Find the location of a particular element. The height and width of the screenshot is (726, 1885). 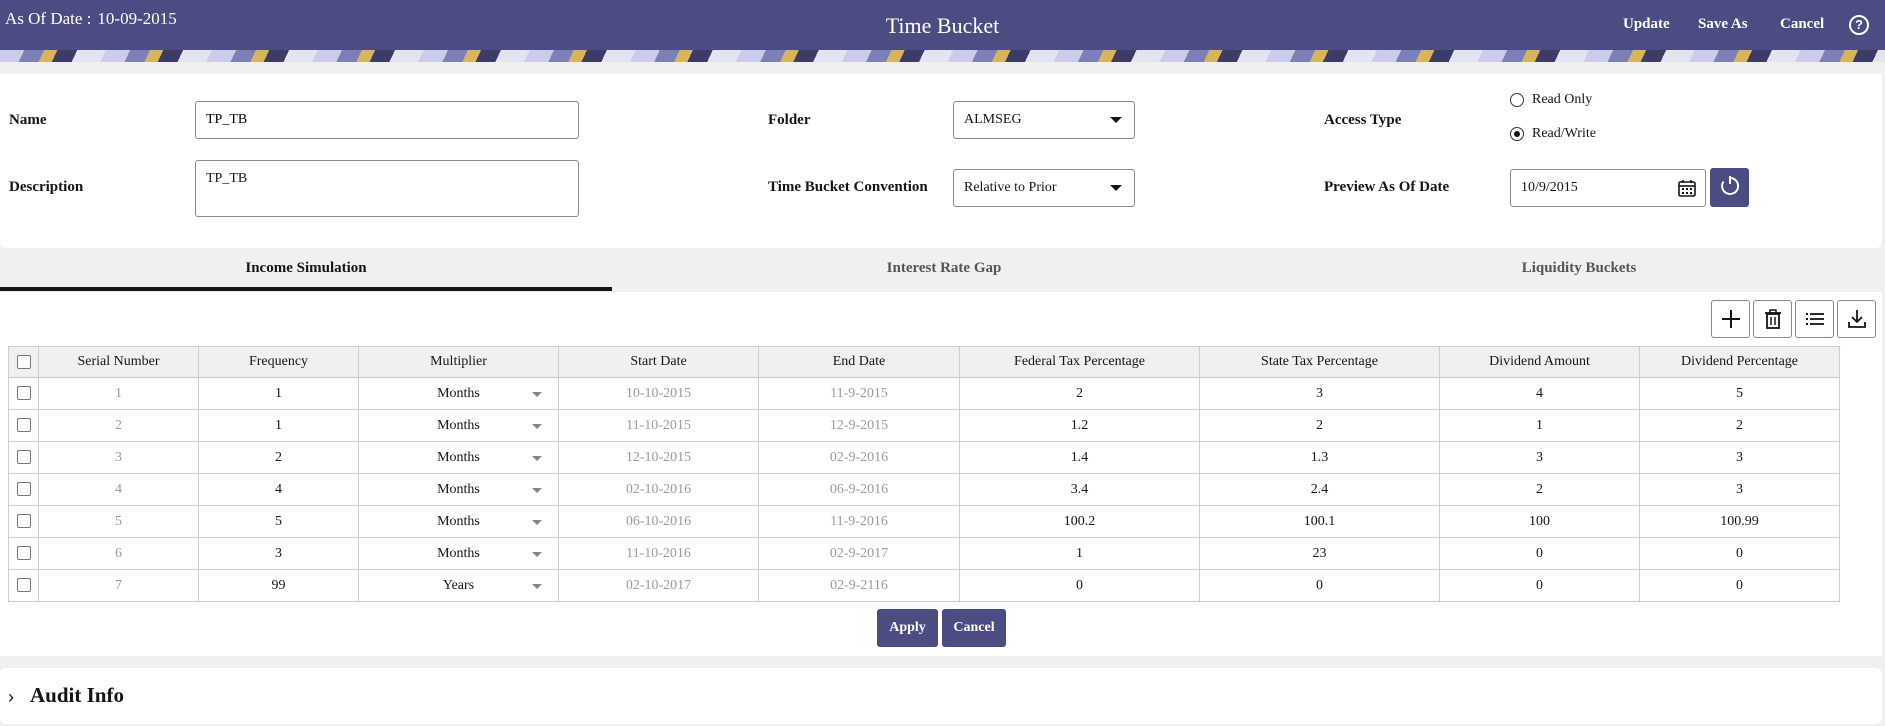

refresh-button is located at coordinates (1729, 187).